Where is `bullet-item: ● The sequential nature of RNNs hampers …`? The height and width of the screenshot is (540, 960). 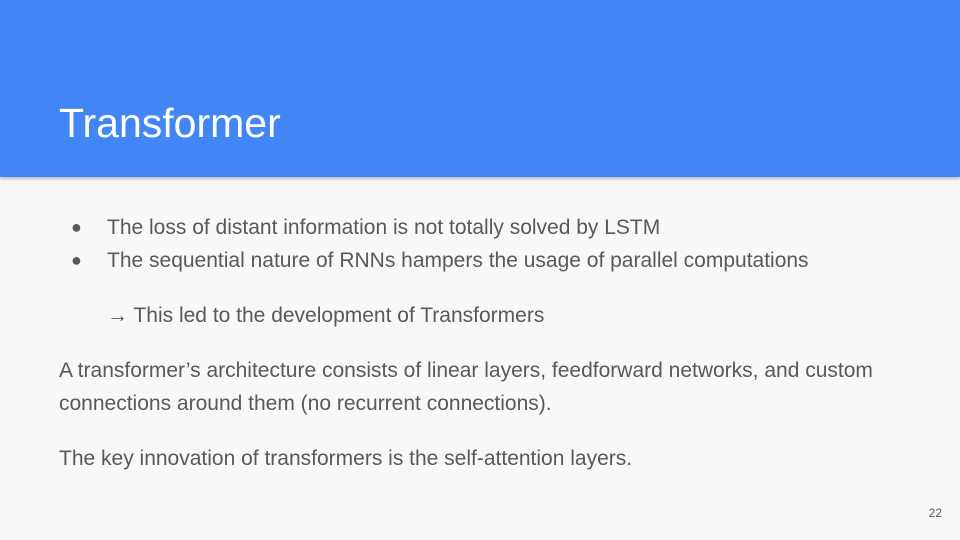 bullet-item: ● The sequential nature of RNNs hampers … is located at coordinates (479, 260).